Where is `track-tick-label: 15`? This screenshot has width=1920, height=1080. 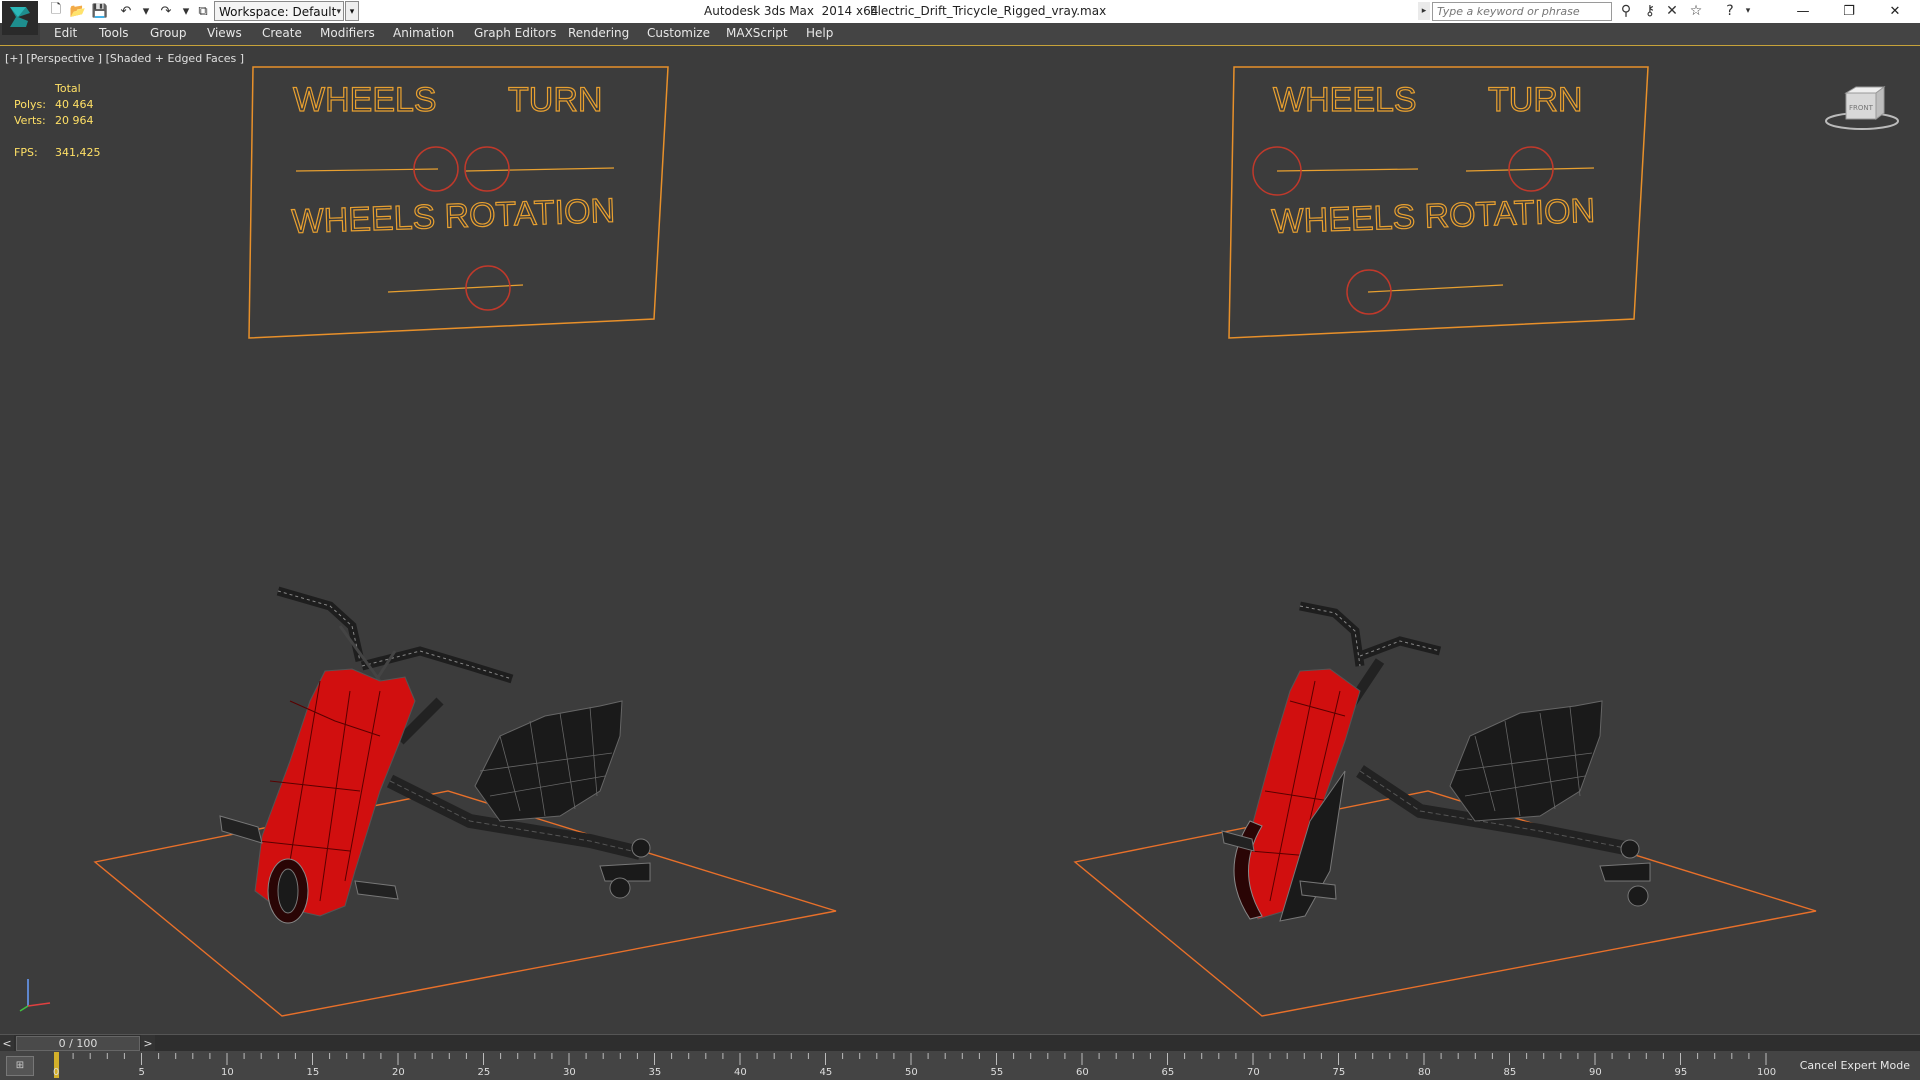
track-tick-label: 15 is located at coordinates (313, 1072).